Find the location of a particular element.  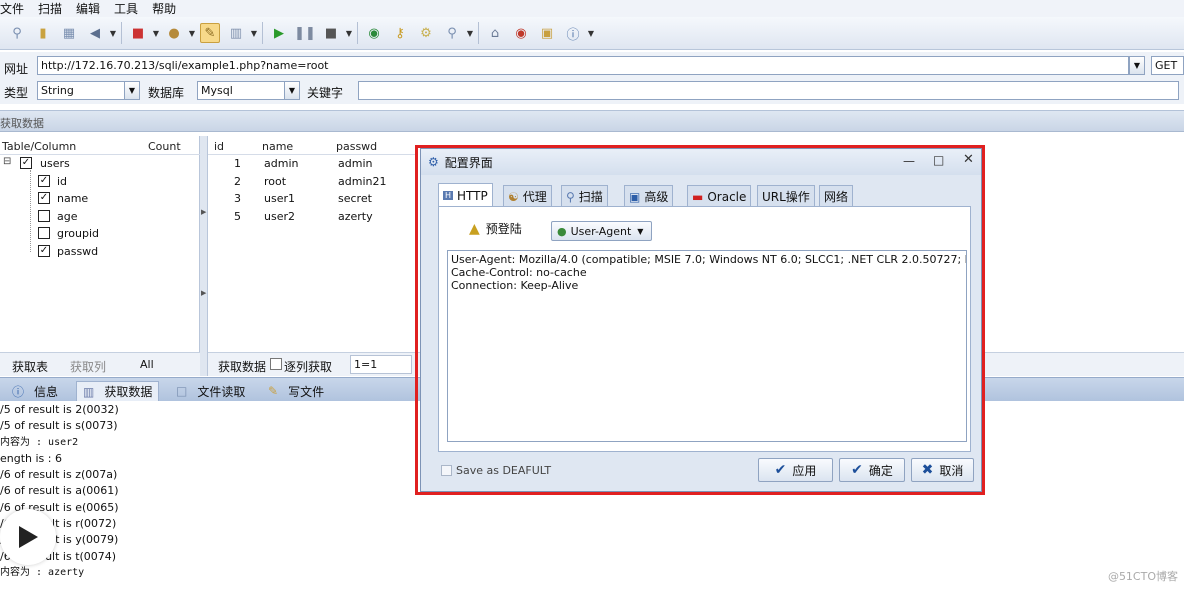

package-icon: ▣ is located at coordinates (547, 33).